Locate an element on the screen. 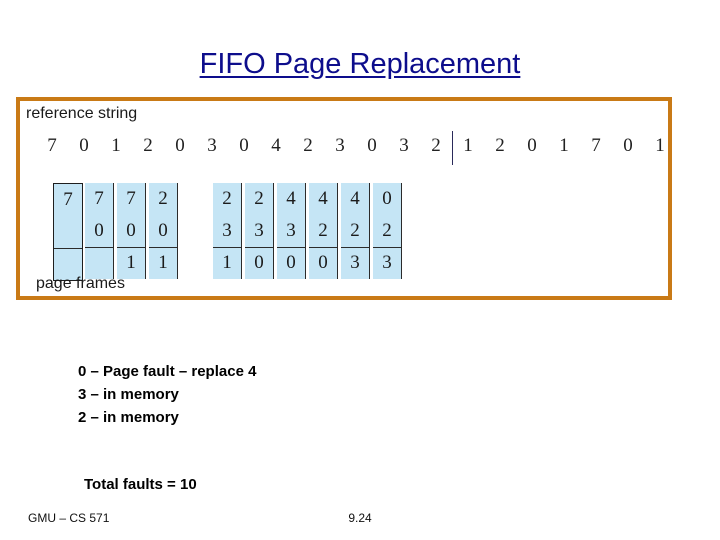 The height and width of the screenshot is (540, 720). reference-string-value: 4 is located at coordinates (276, 145).